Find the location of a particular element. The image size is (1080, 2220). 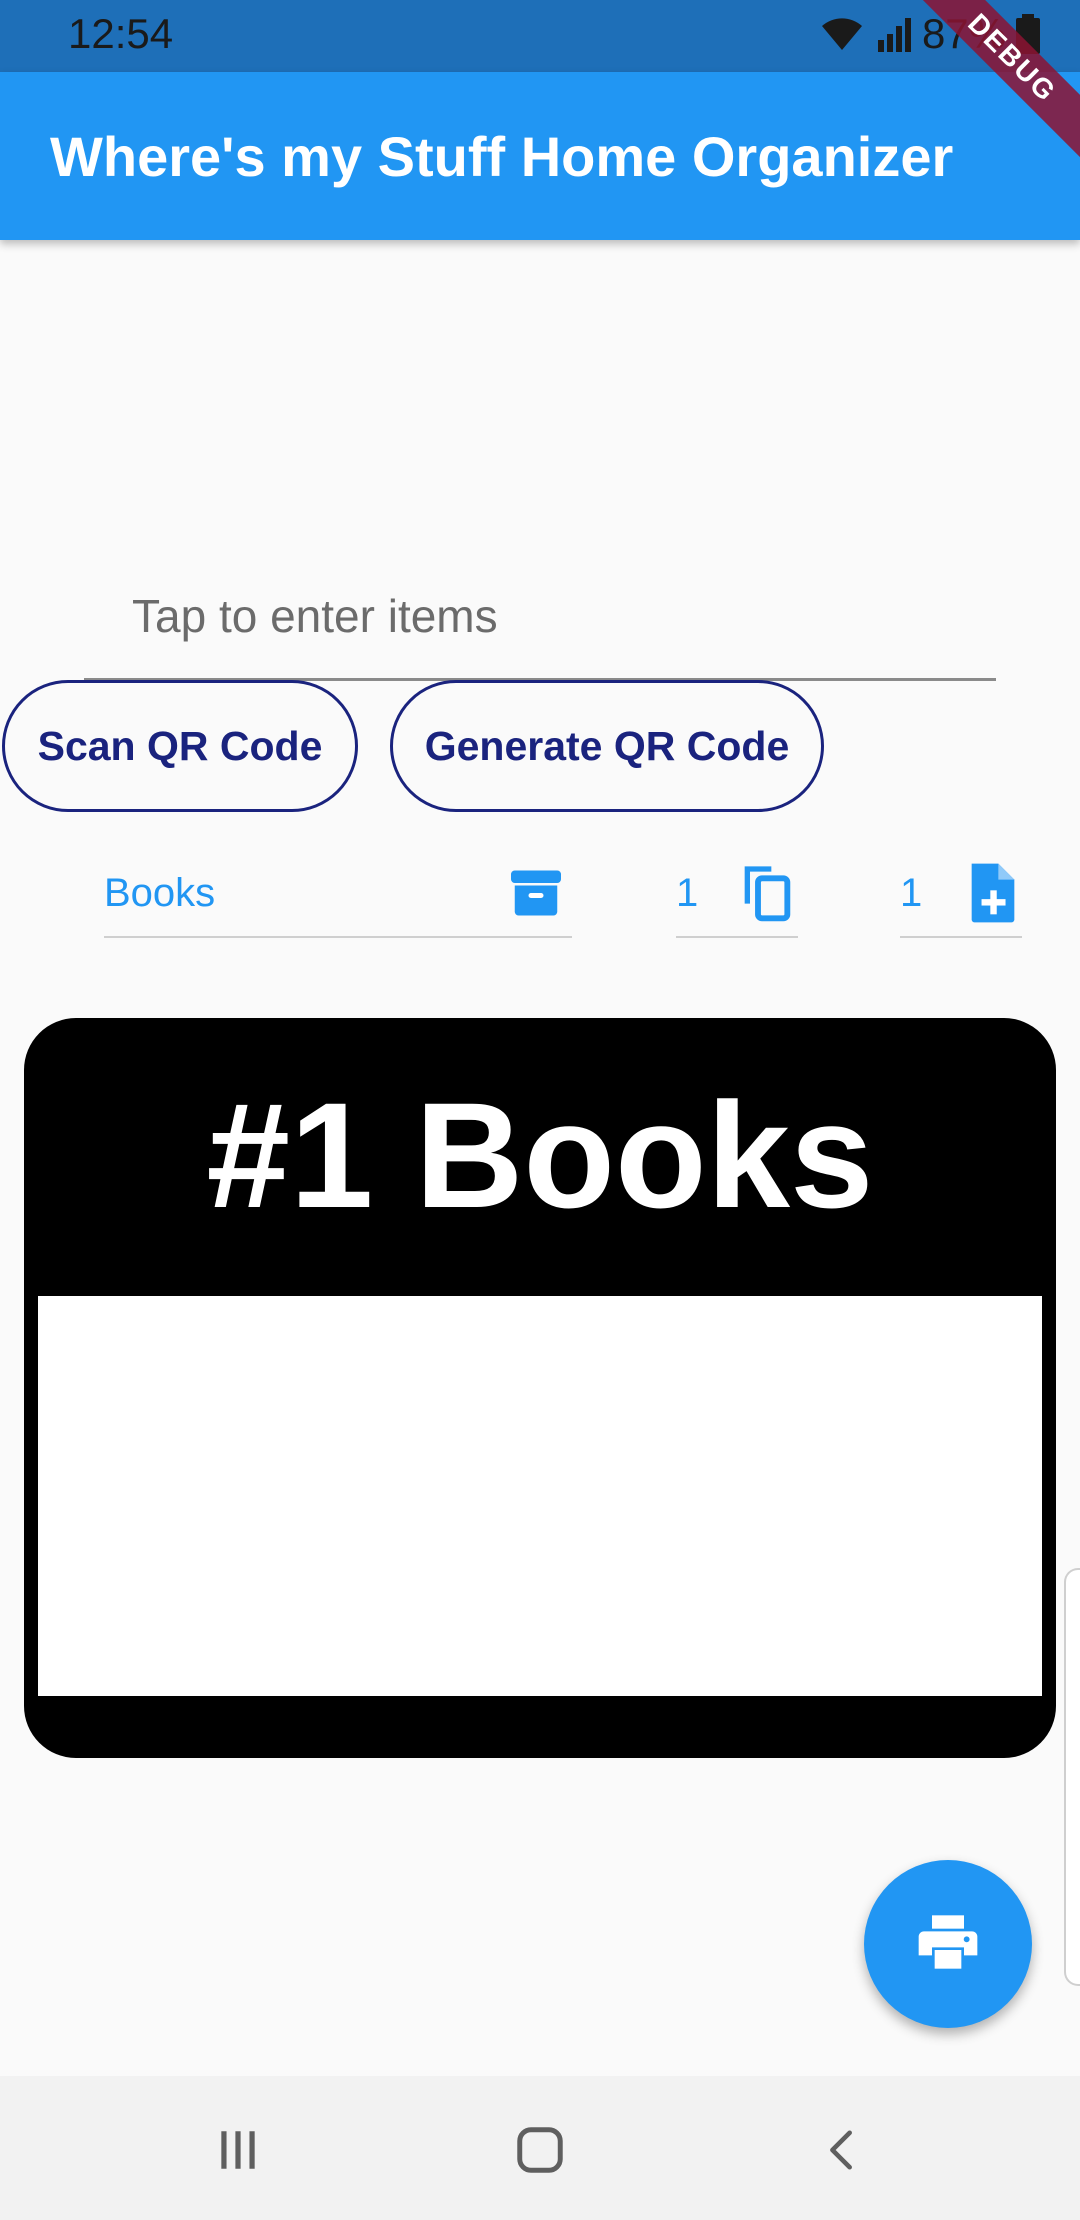

print-icon is located at coordinates (948, 1944).